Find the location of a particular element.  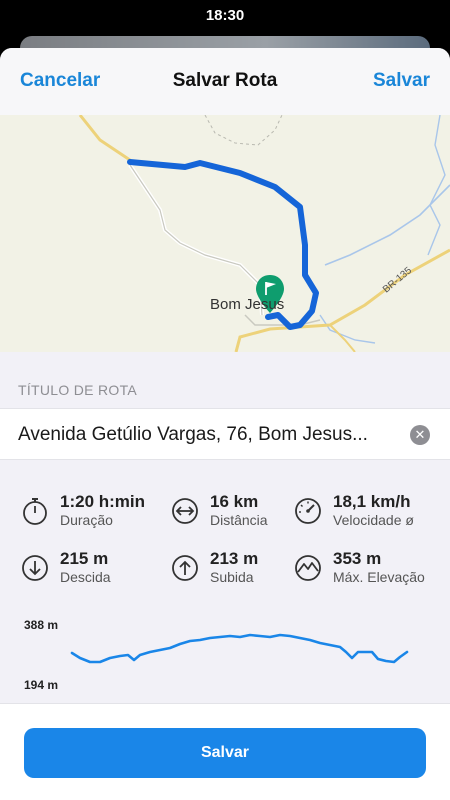

distance-arrows-icon is located at coordinates (185, 511).